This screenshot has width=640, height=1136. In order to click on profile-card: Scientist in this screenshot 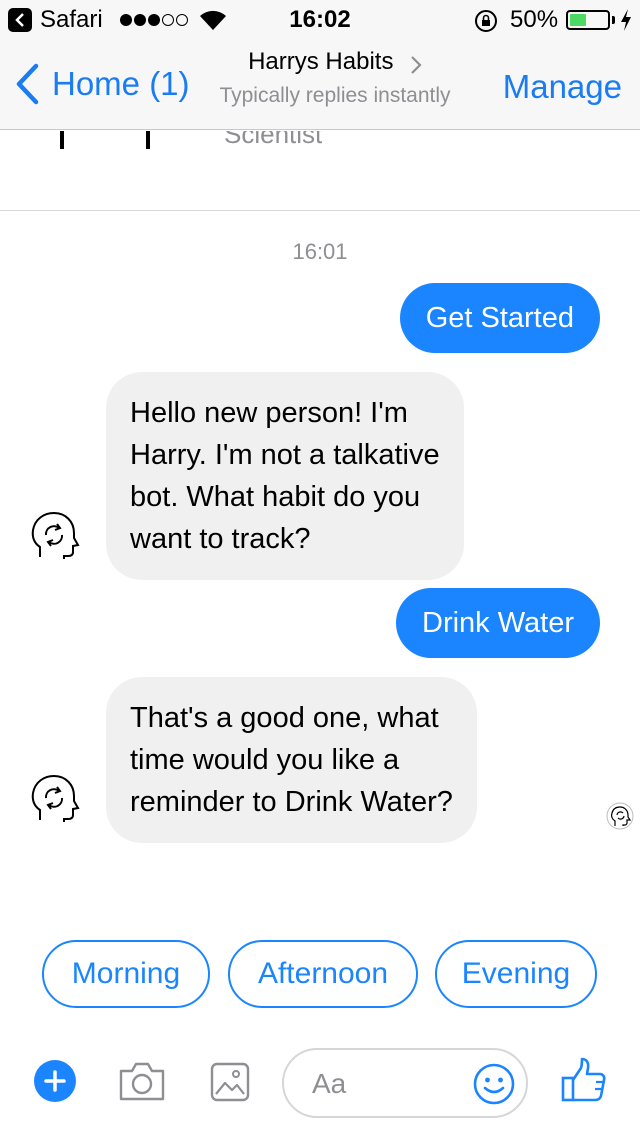, I will do `click(320, 171)`.